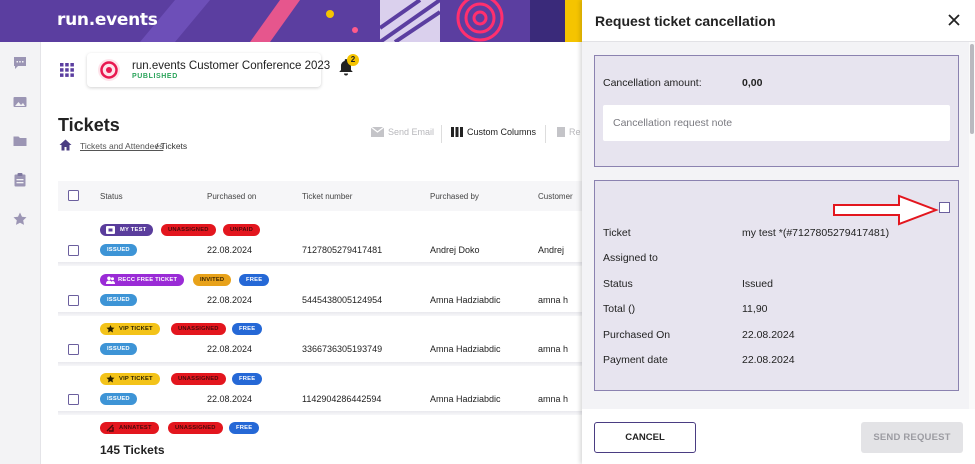 The image size is (975, 464). Describe the element at coordinates (20, 141) in the screenshot. I see `folder-icon` at that location.